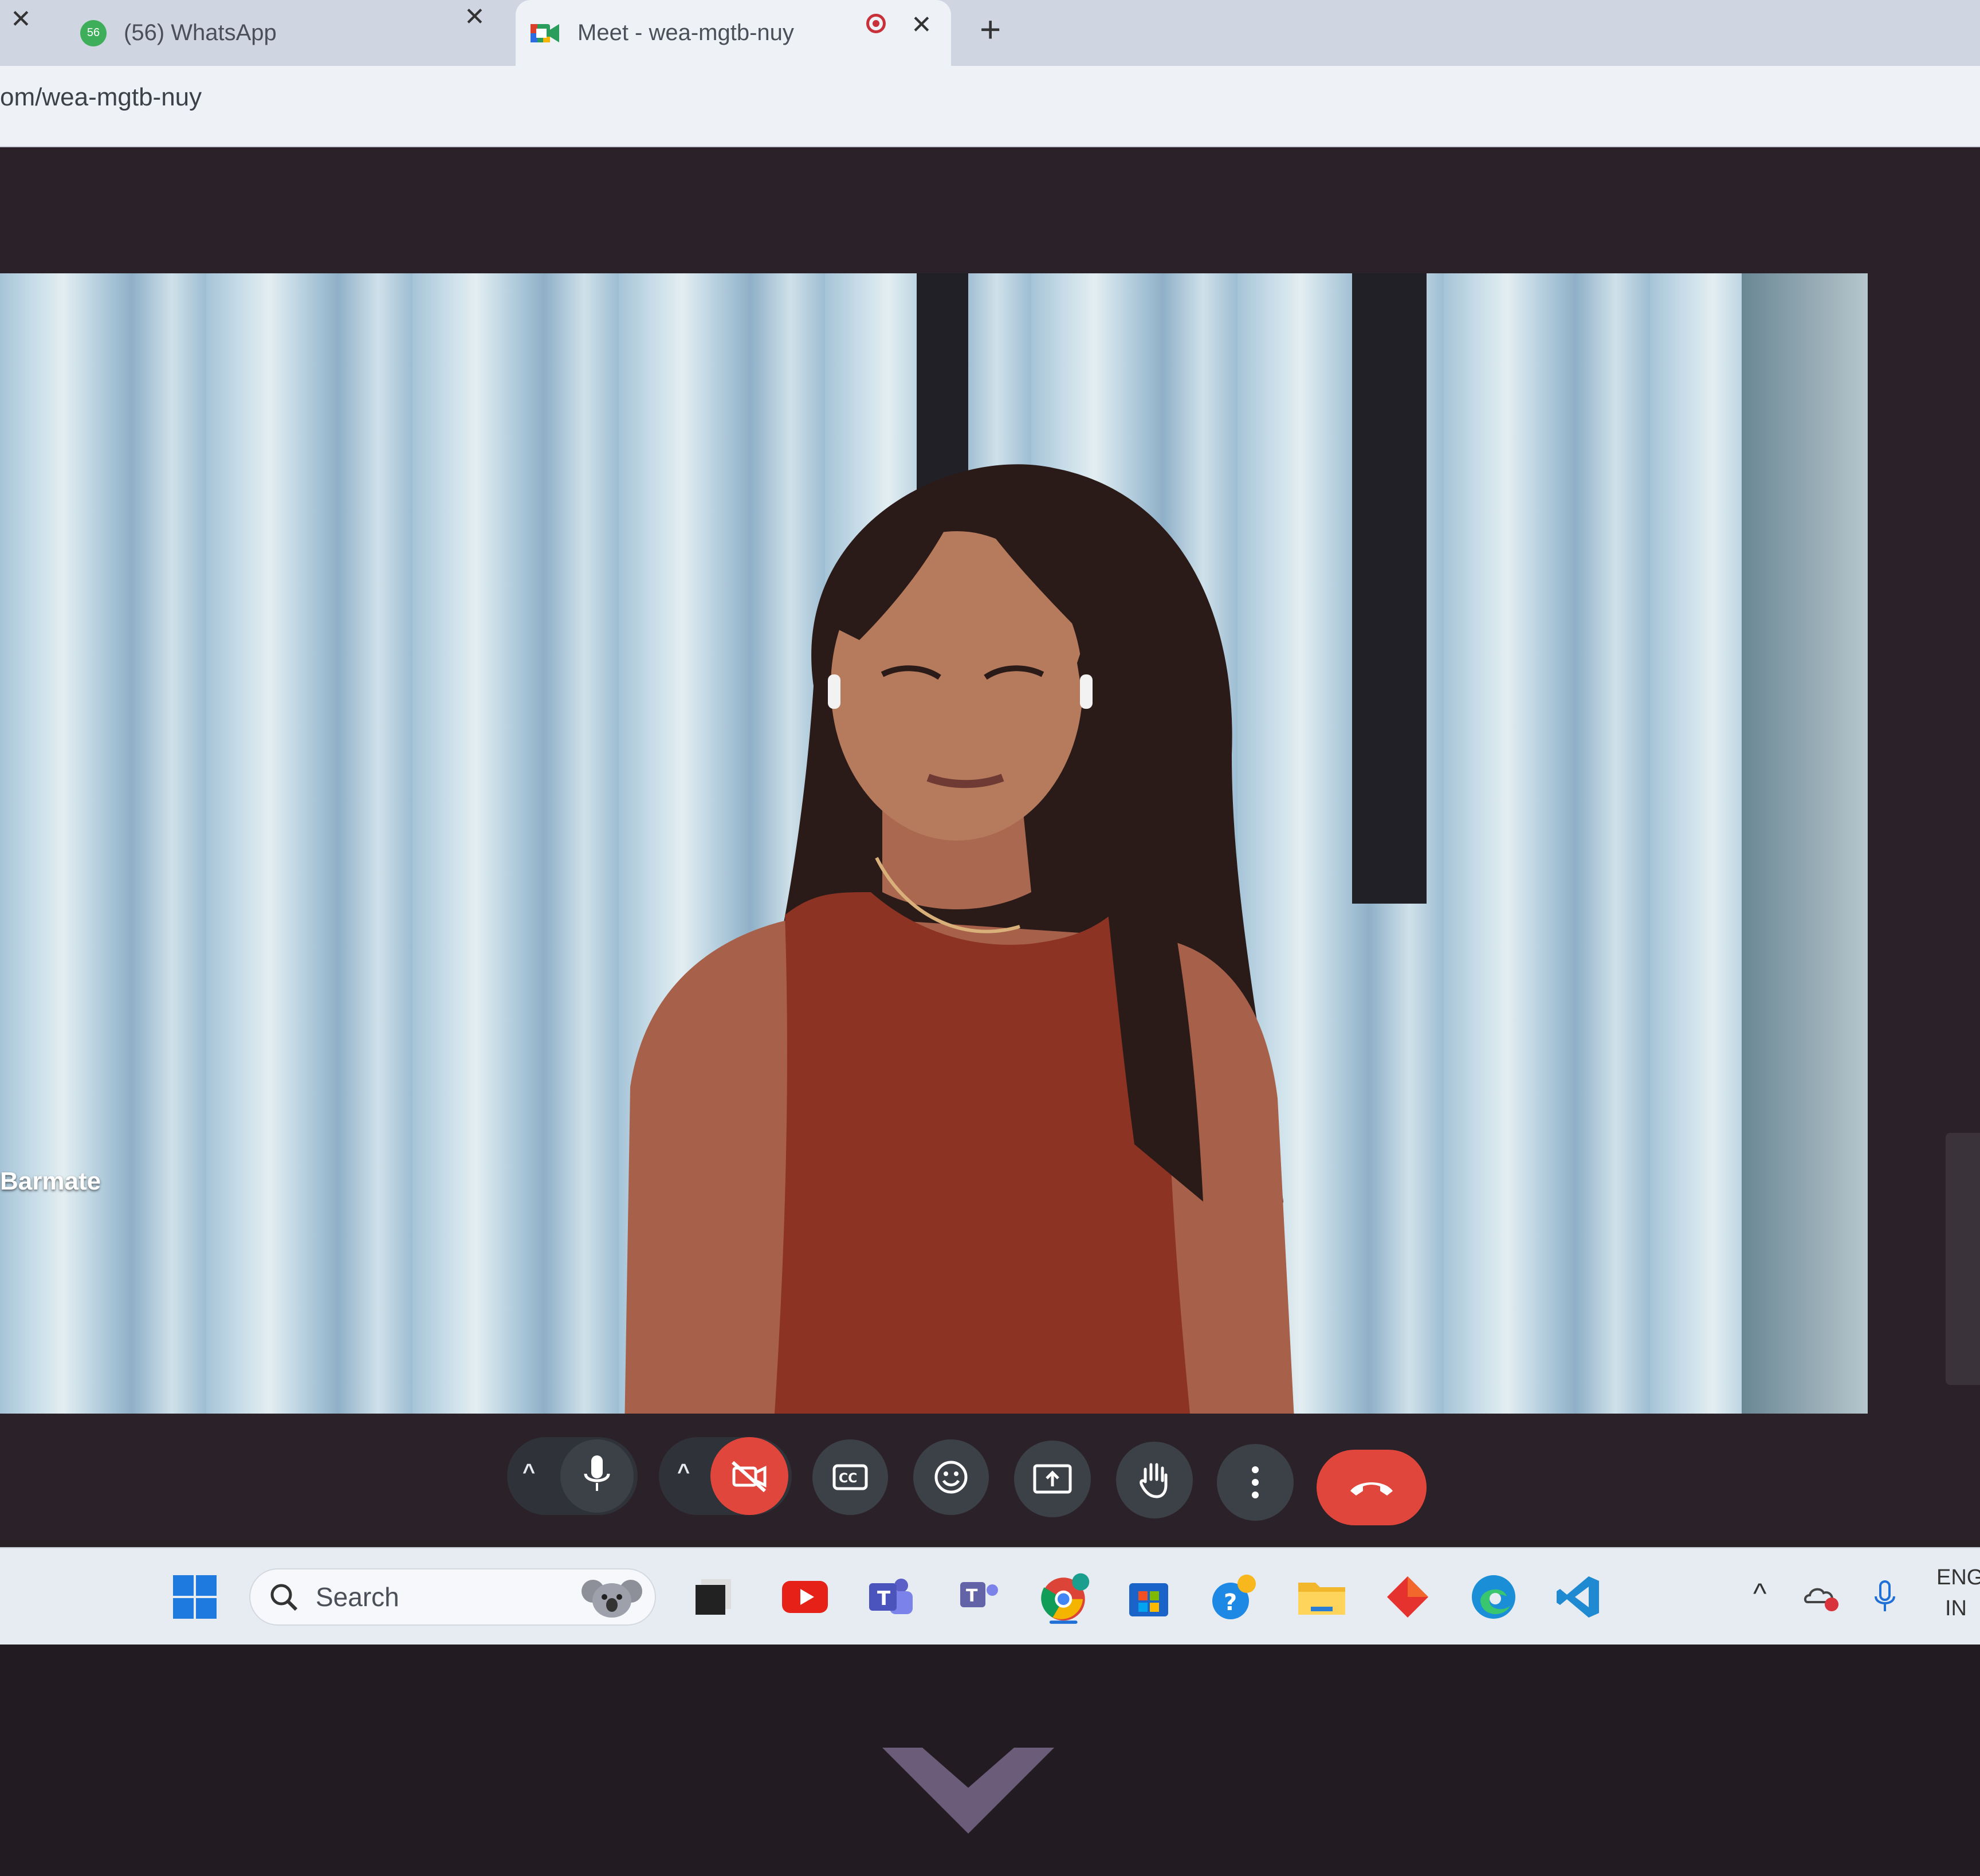 This screenshot has width=1980, height=1876. I want to click on youtube-icon, so click(805, 1597).